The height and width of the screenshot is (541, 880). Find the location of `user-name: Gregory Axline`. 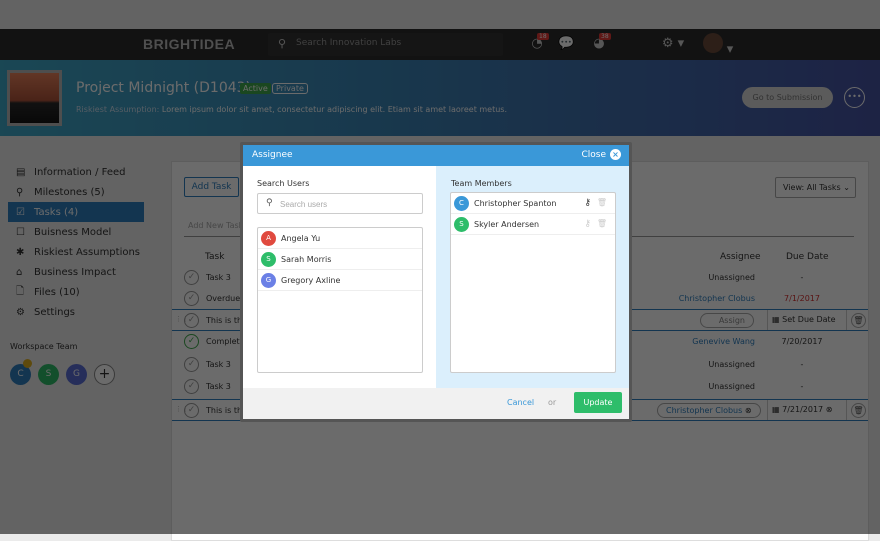

user-name: Gregory Axline is located at coordinates (311, 280).